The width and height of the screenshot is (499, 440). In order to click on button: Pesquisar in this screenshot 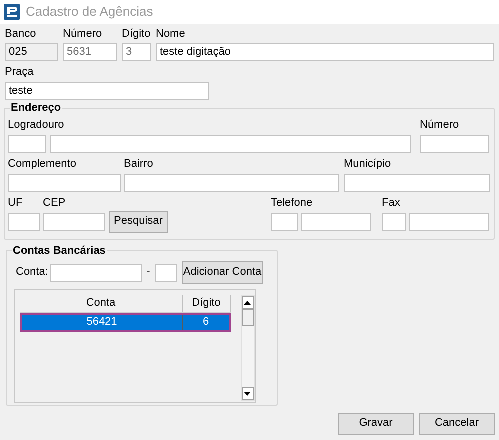, I will do `click(138, 221)`.